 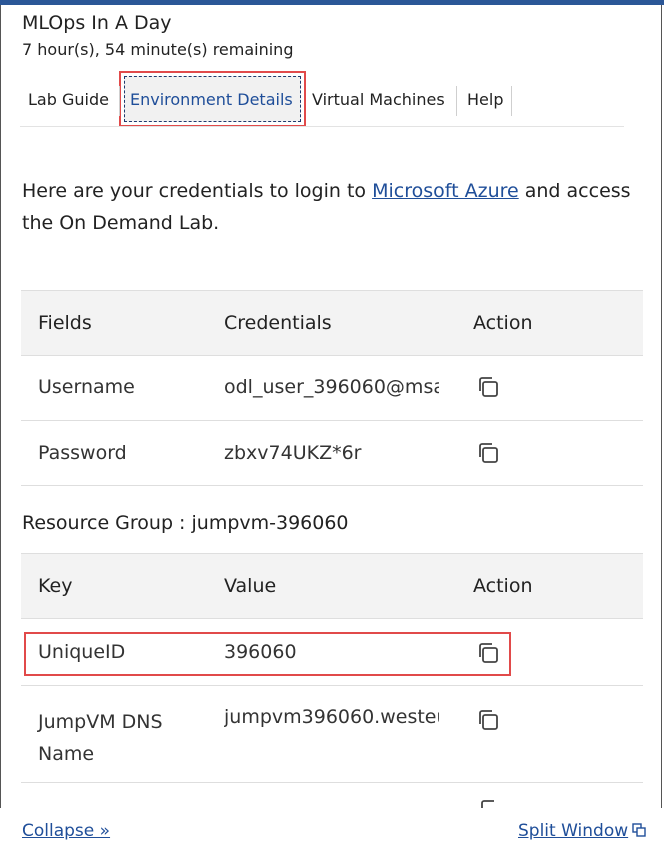 I want to click on tab-lab-guide: Lab Guide, so click(x=68, y=100).